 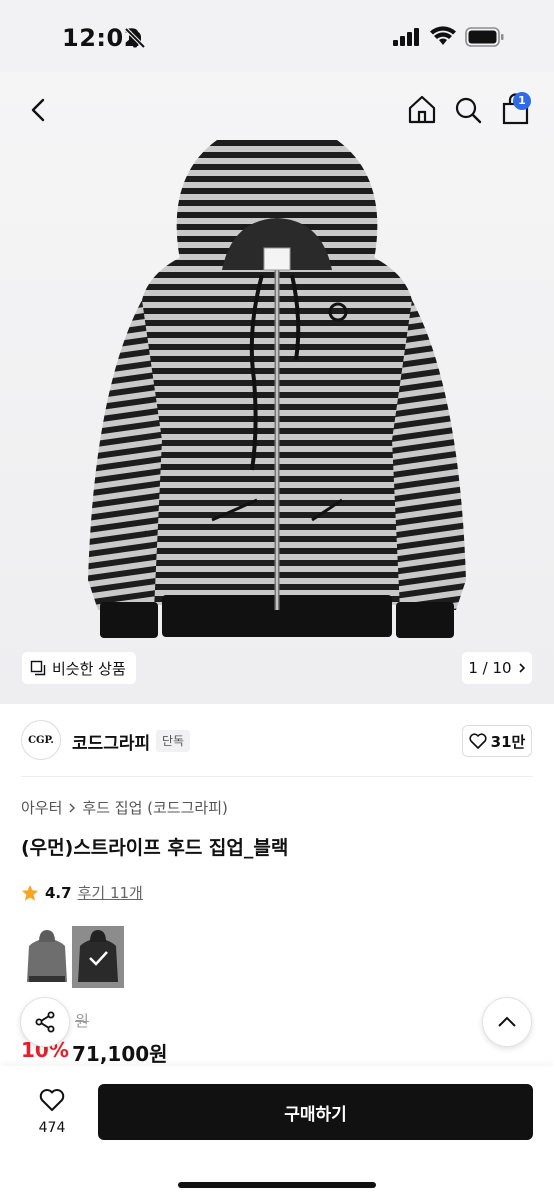 What do you see at coordinates (40, 110) in the screenshot?
I see `back-icon` at bounding box center [40, 110].